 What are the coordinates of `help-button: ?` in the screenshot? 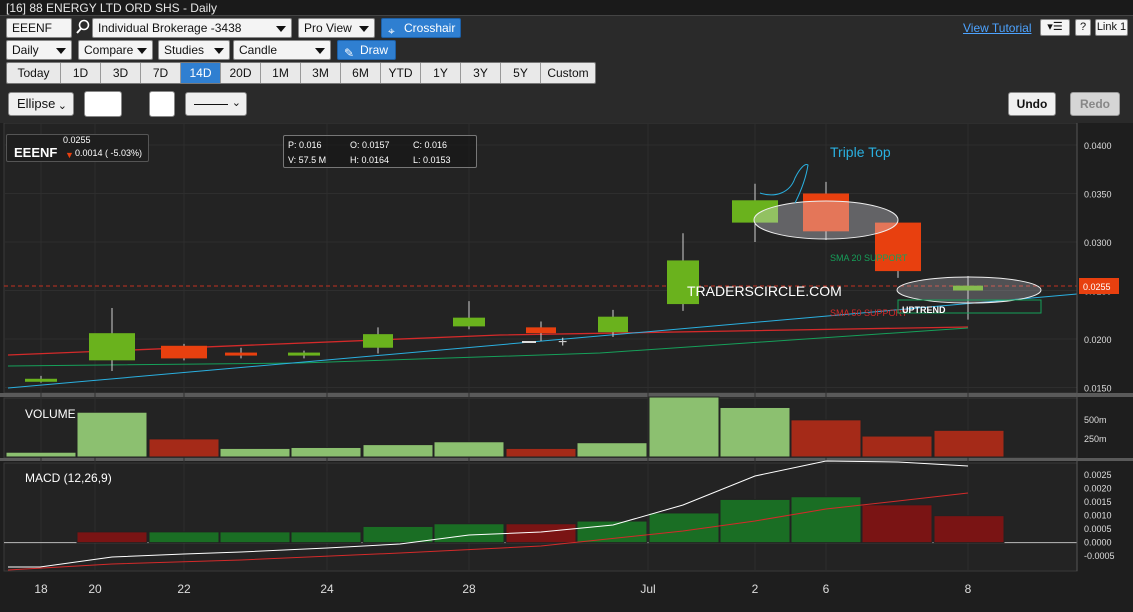 It's located at (1083, 27).